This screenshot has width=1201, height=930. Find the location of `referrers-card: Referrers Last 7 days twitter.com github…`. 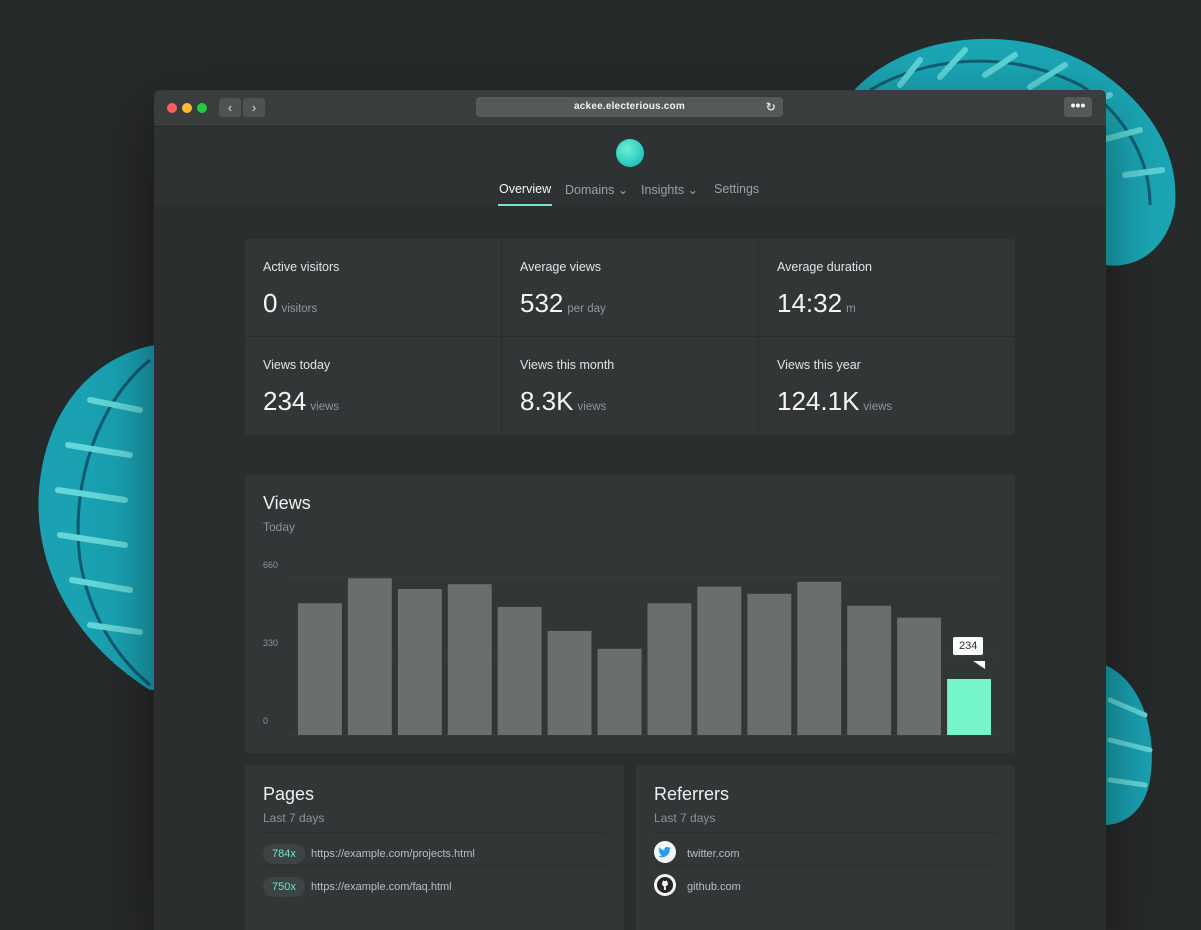

referrers-card: Referrers Last 7 days twitter.com github… is located at coordinates (825, 847).